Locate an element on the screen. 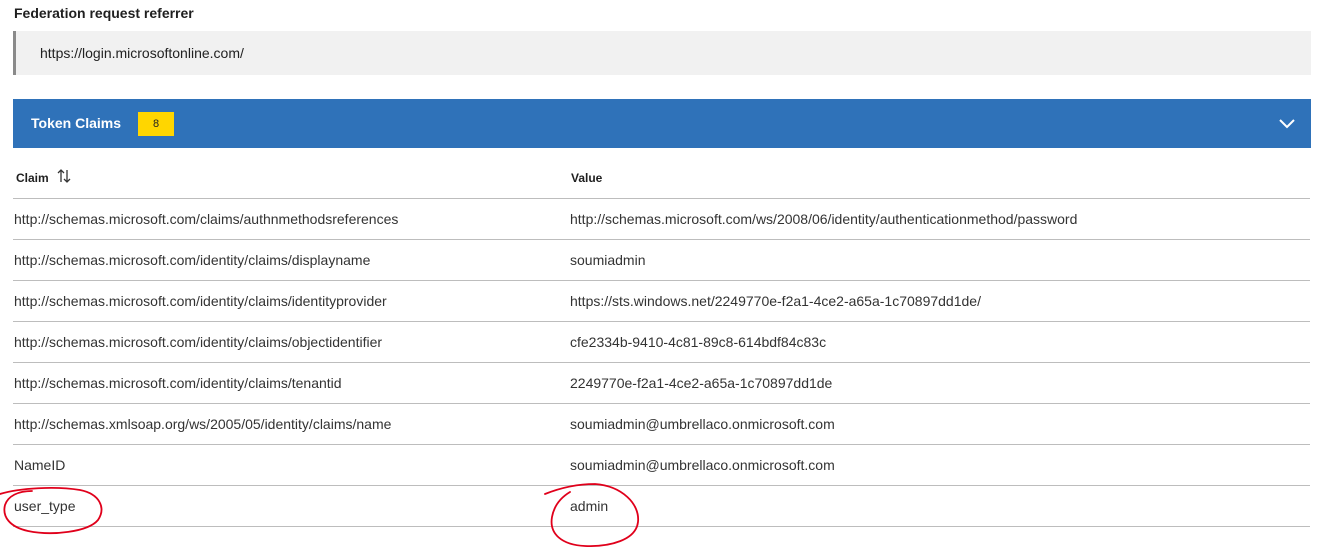 This screenshot has width=1319, height=547. token-claims-title: Token Claims is located at coordinates (76, 123).